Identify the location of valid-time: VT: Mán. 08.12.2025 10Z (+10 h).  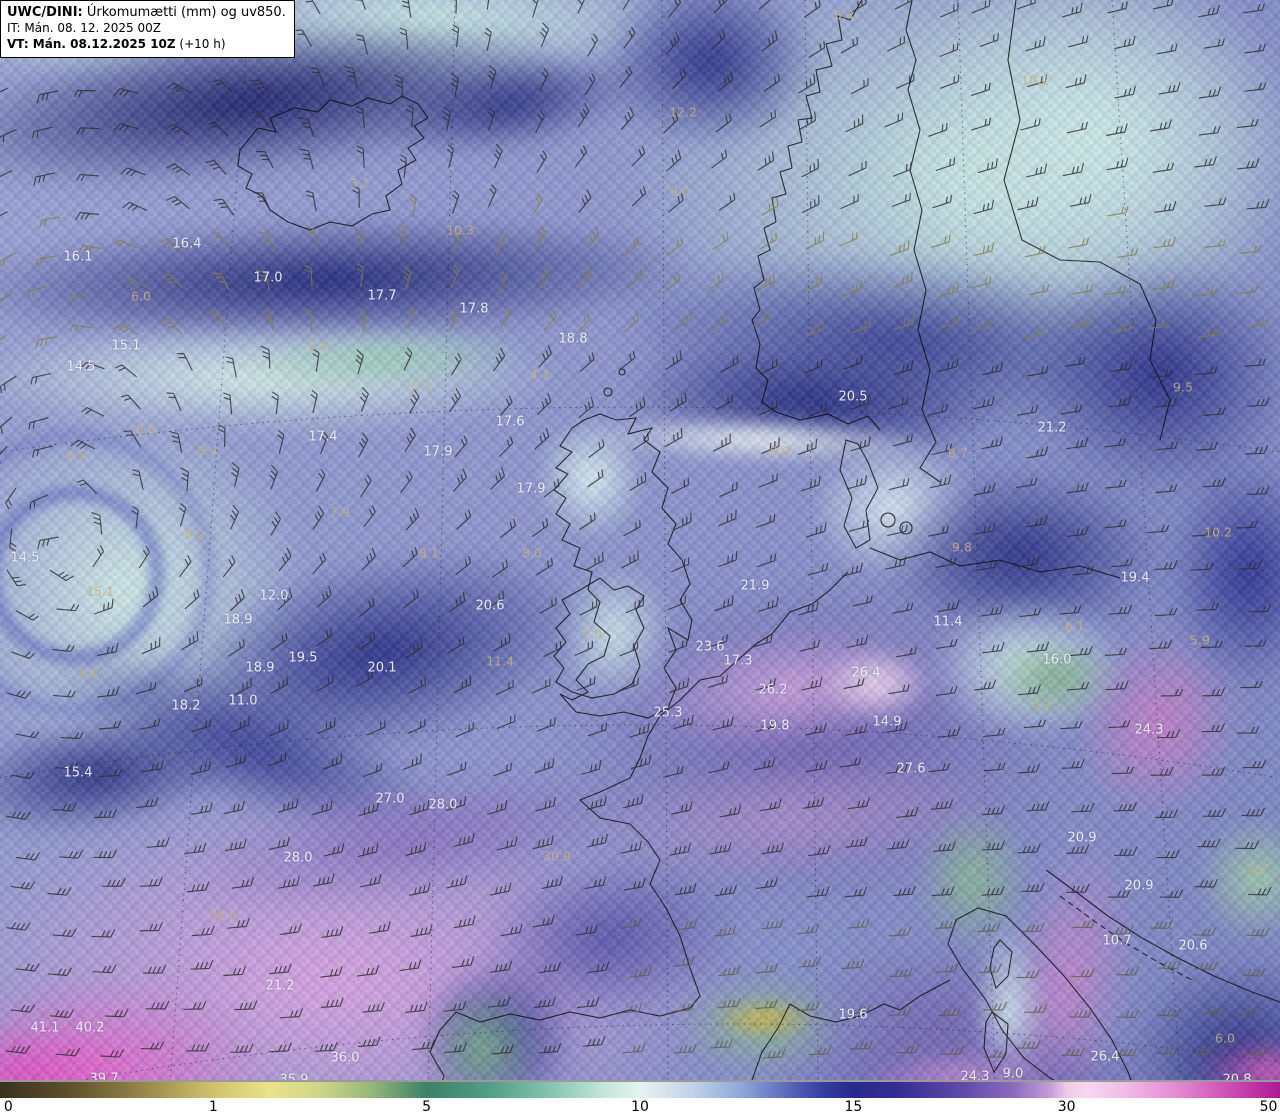
(116, 43).